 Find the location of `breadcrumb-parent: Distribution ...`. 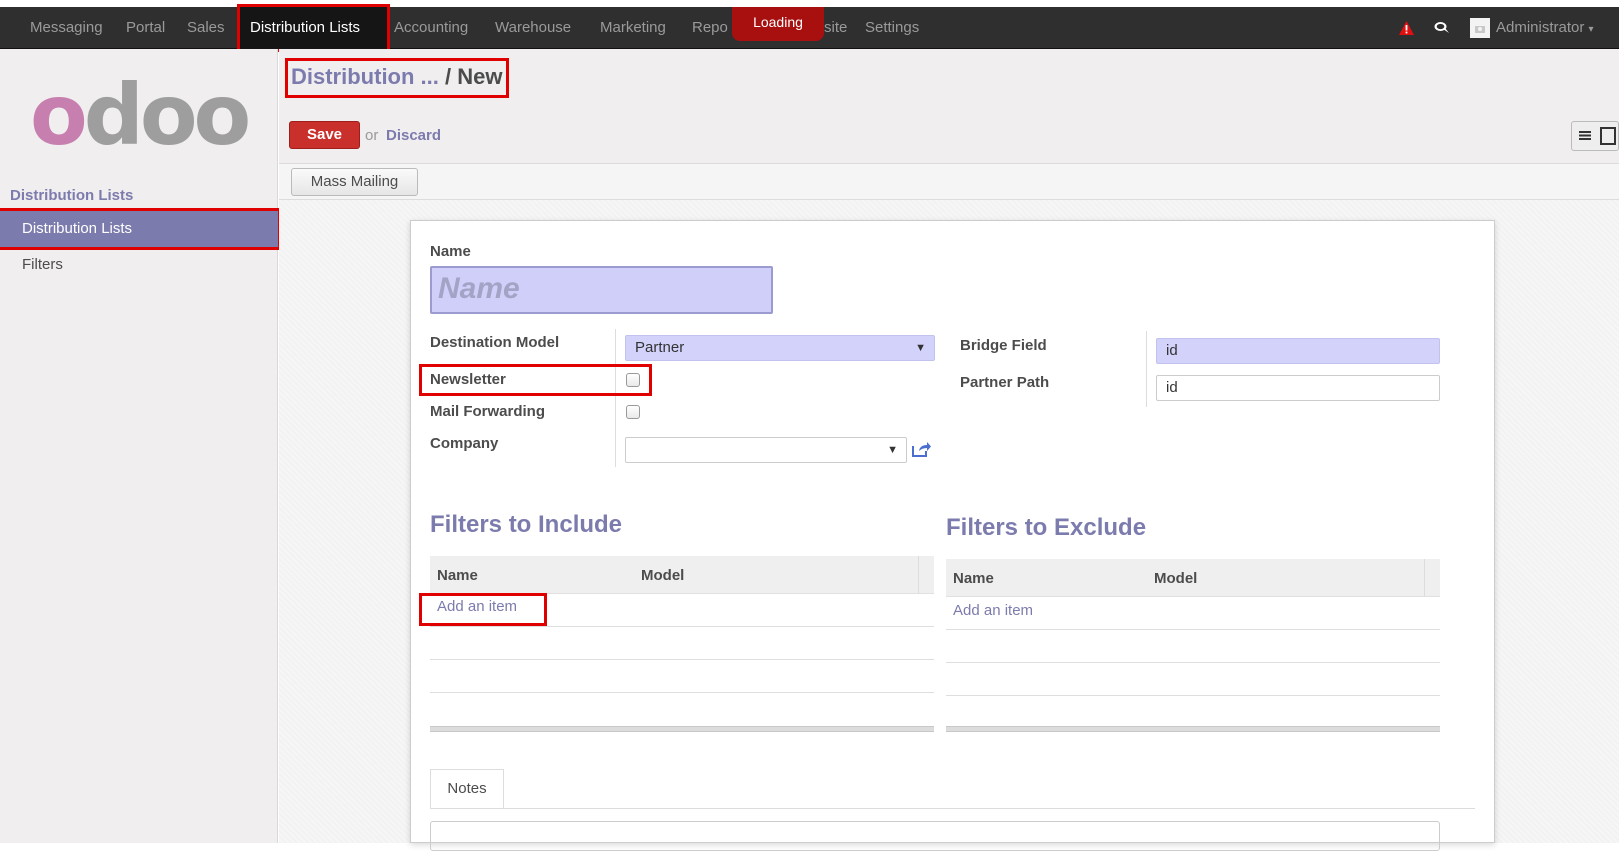

breadcrumb-parent: Distribution ... is located at coordinates (365, 76).